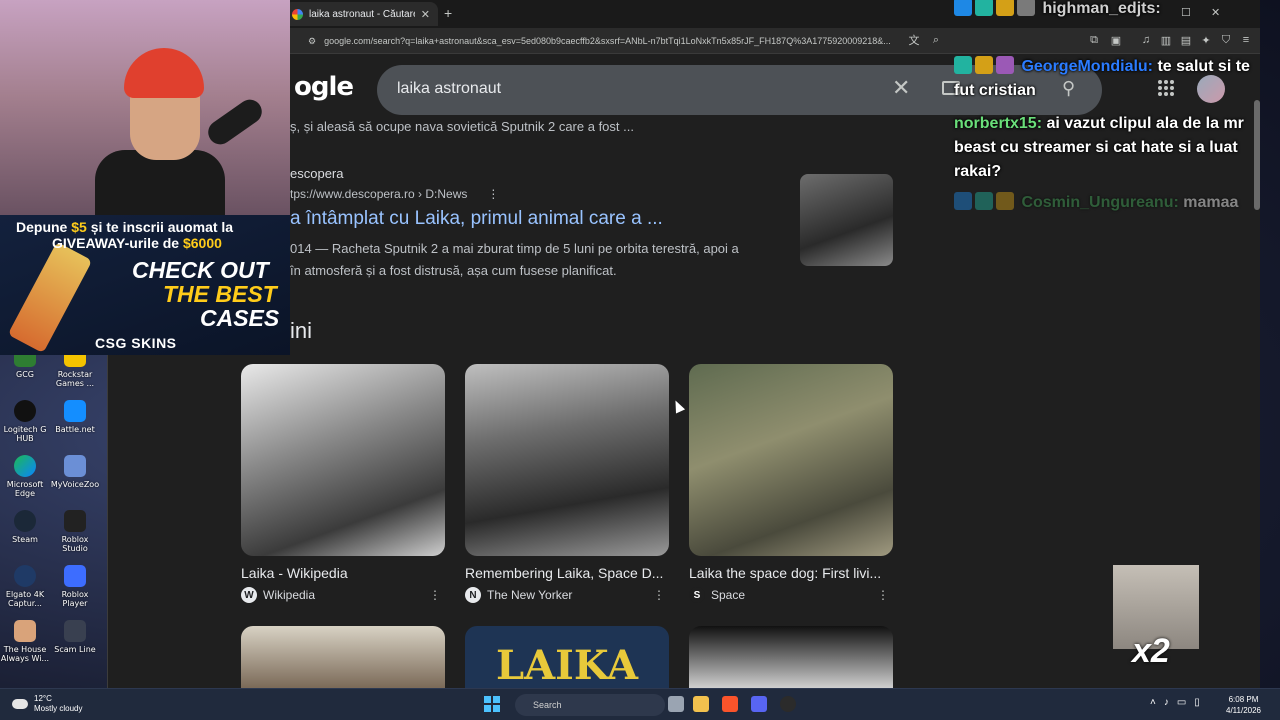  I want to click on desktop-icon-roblox-studio: Roblox Studio, so click(75, 531).